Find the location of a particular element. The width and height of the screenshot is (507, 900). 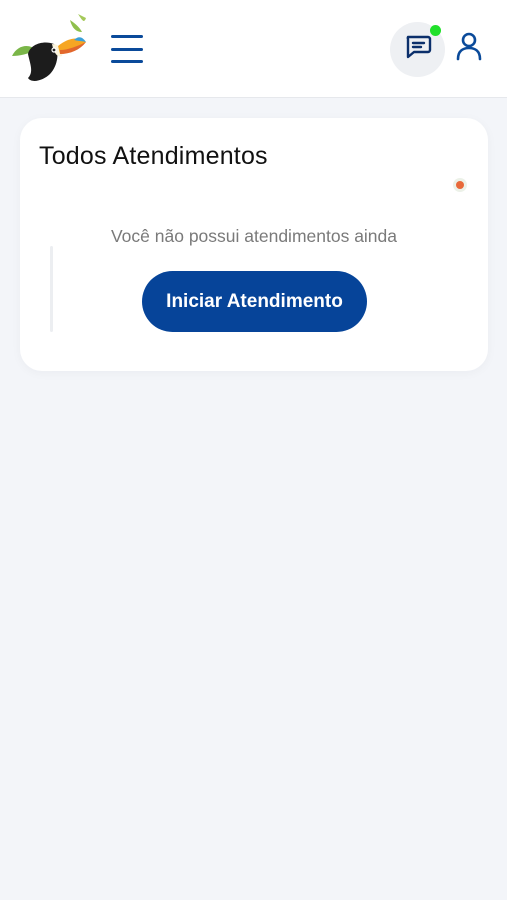

chat-icon is located at coordinates (418, 49).